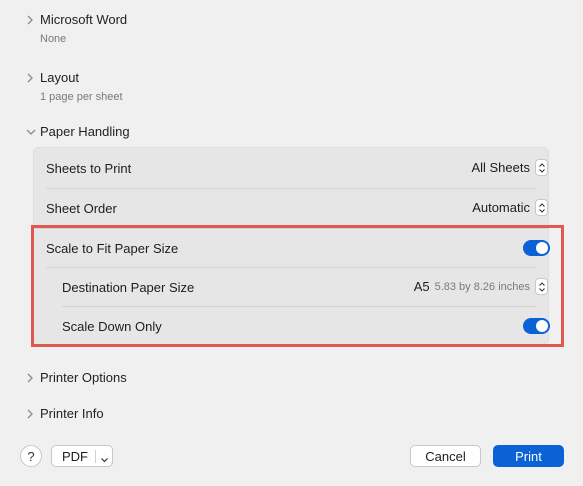  What do you see at coordinates (421, 286) in the screenshot?
I see `destination-paper-size-value: A5` at bounding box center [421, 286].